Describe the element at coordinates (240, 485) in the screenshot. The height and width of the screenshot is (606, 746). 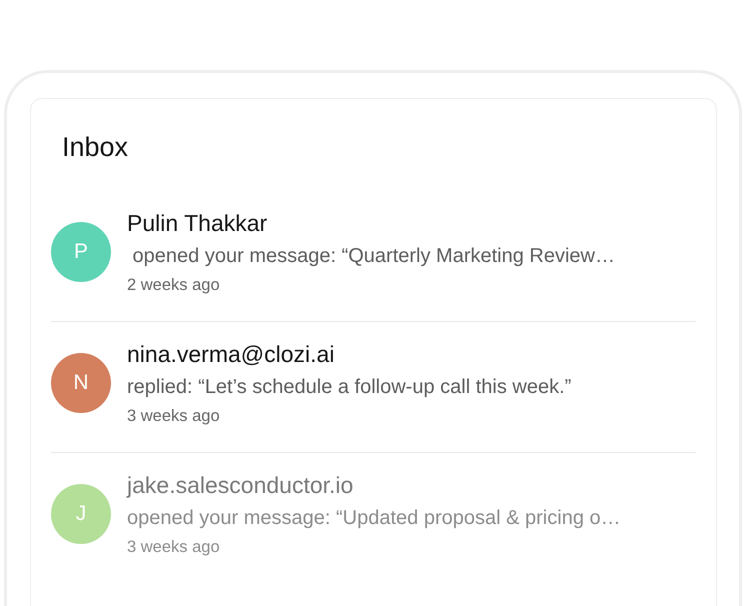
I see `sender-name: jake.salesconductor.io` at that location.